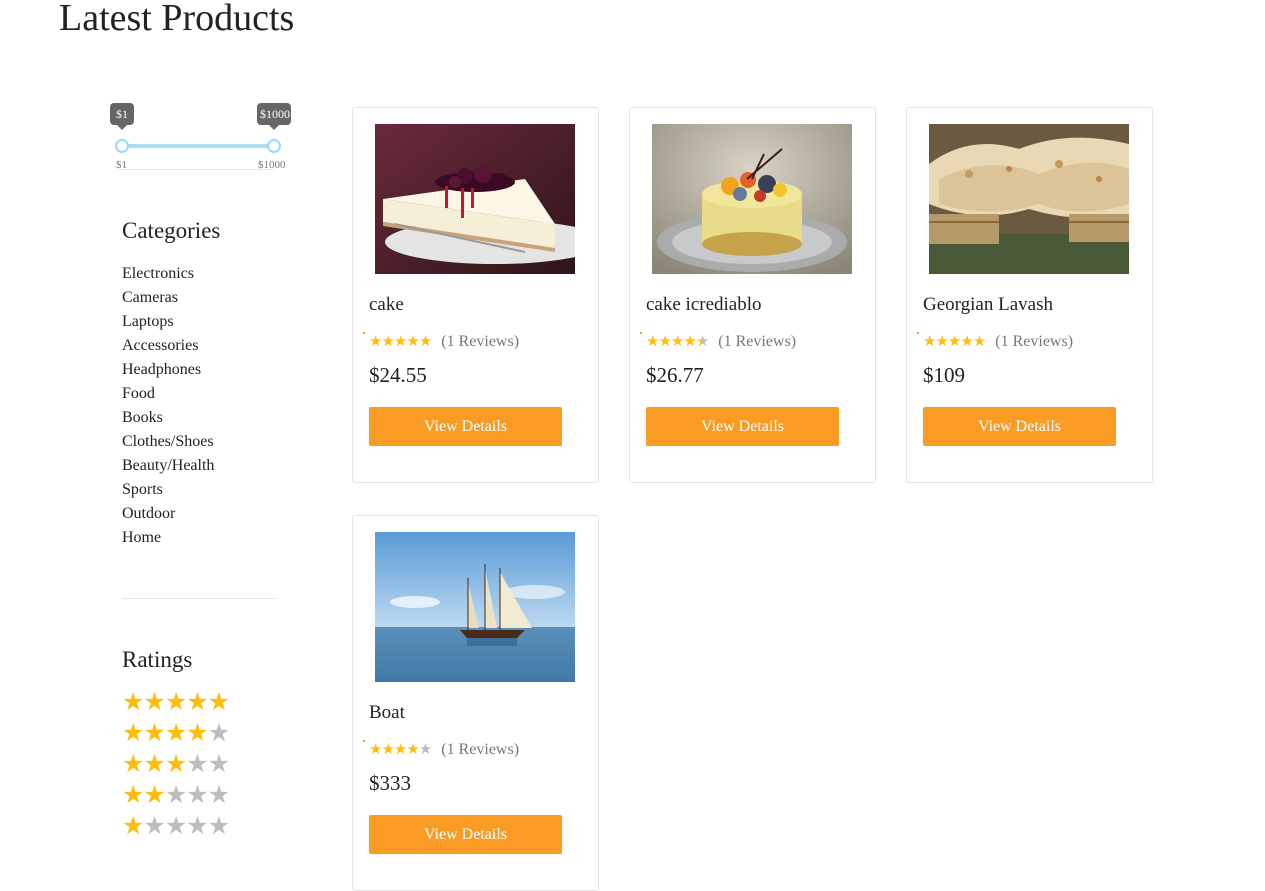 The image size is (1265, 891). I want to click on category-item-laptops: Laptops, so click(168, 322).